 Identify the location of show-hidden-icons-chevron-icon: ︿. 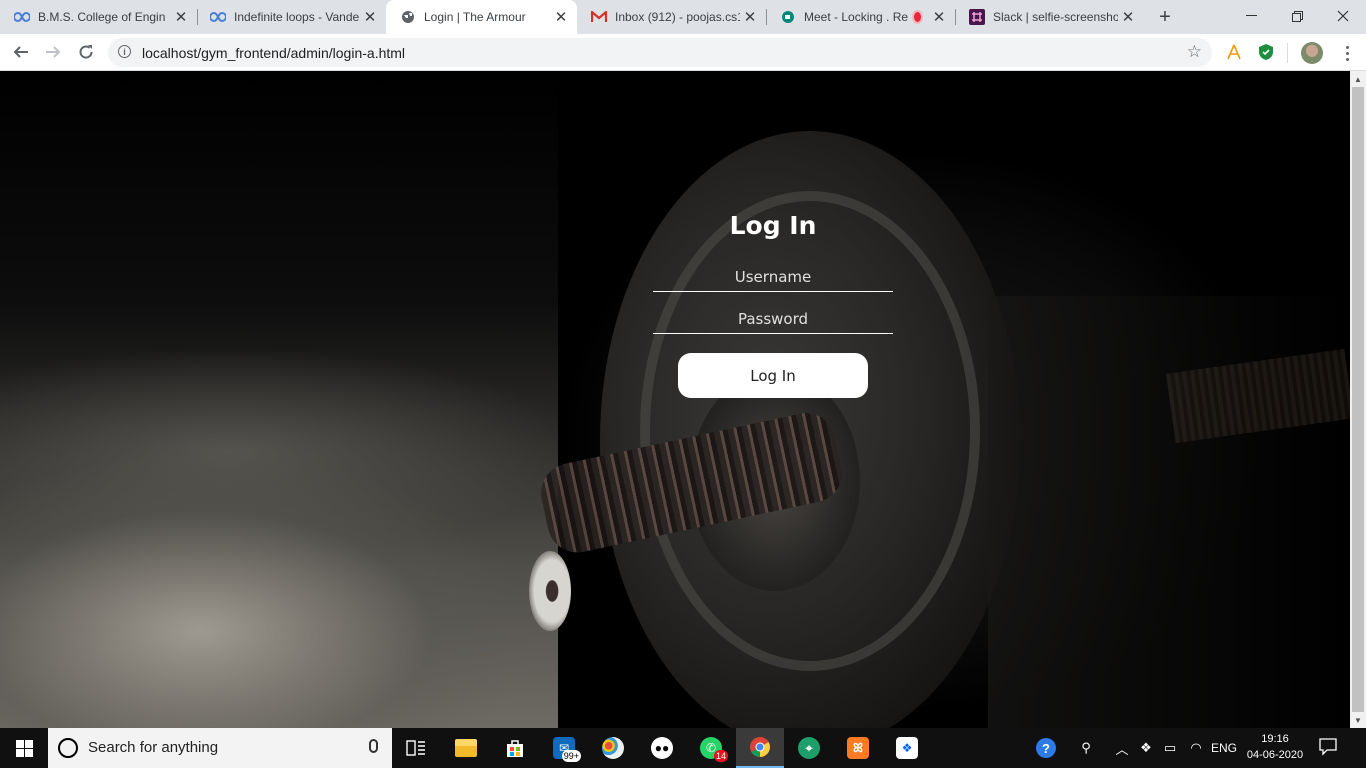
(1122, 748).